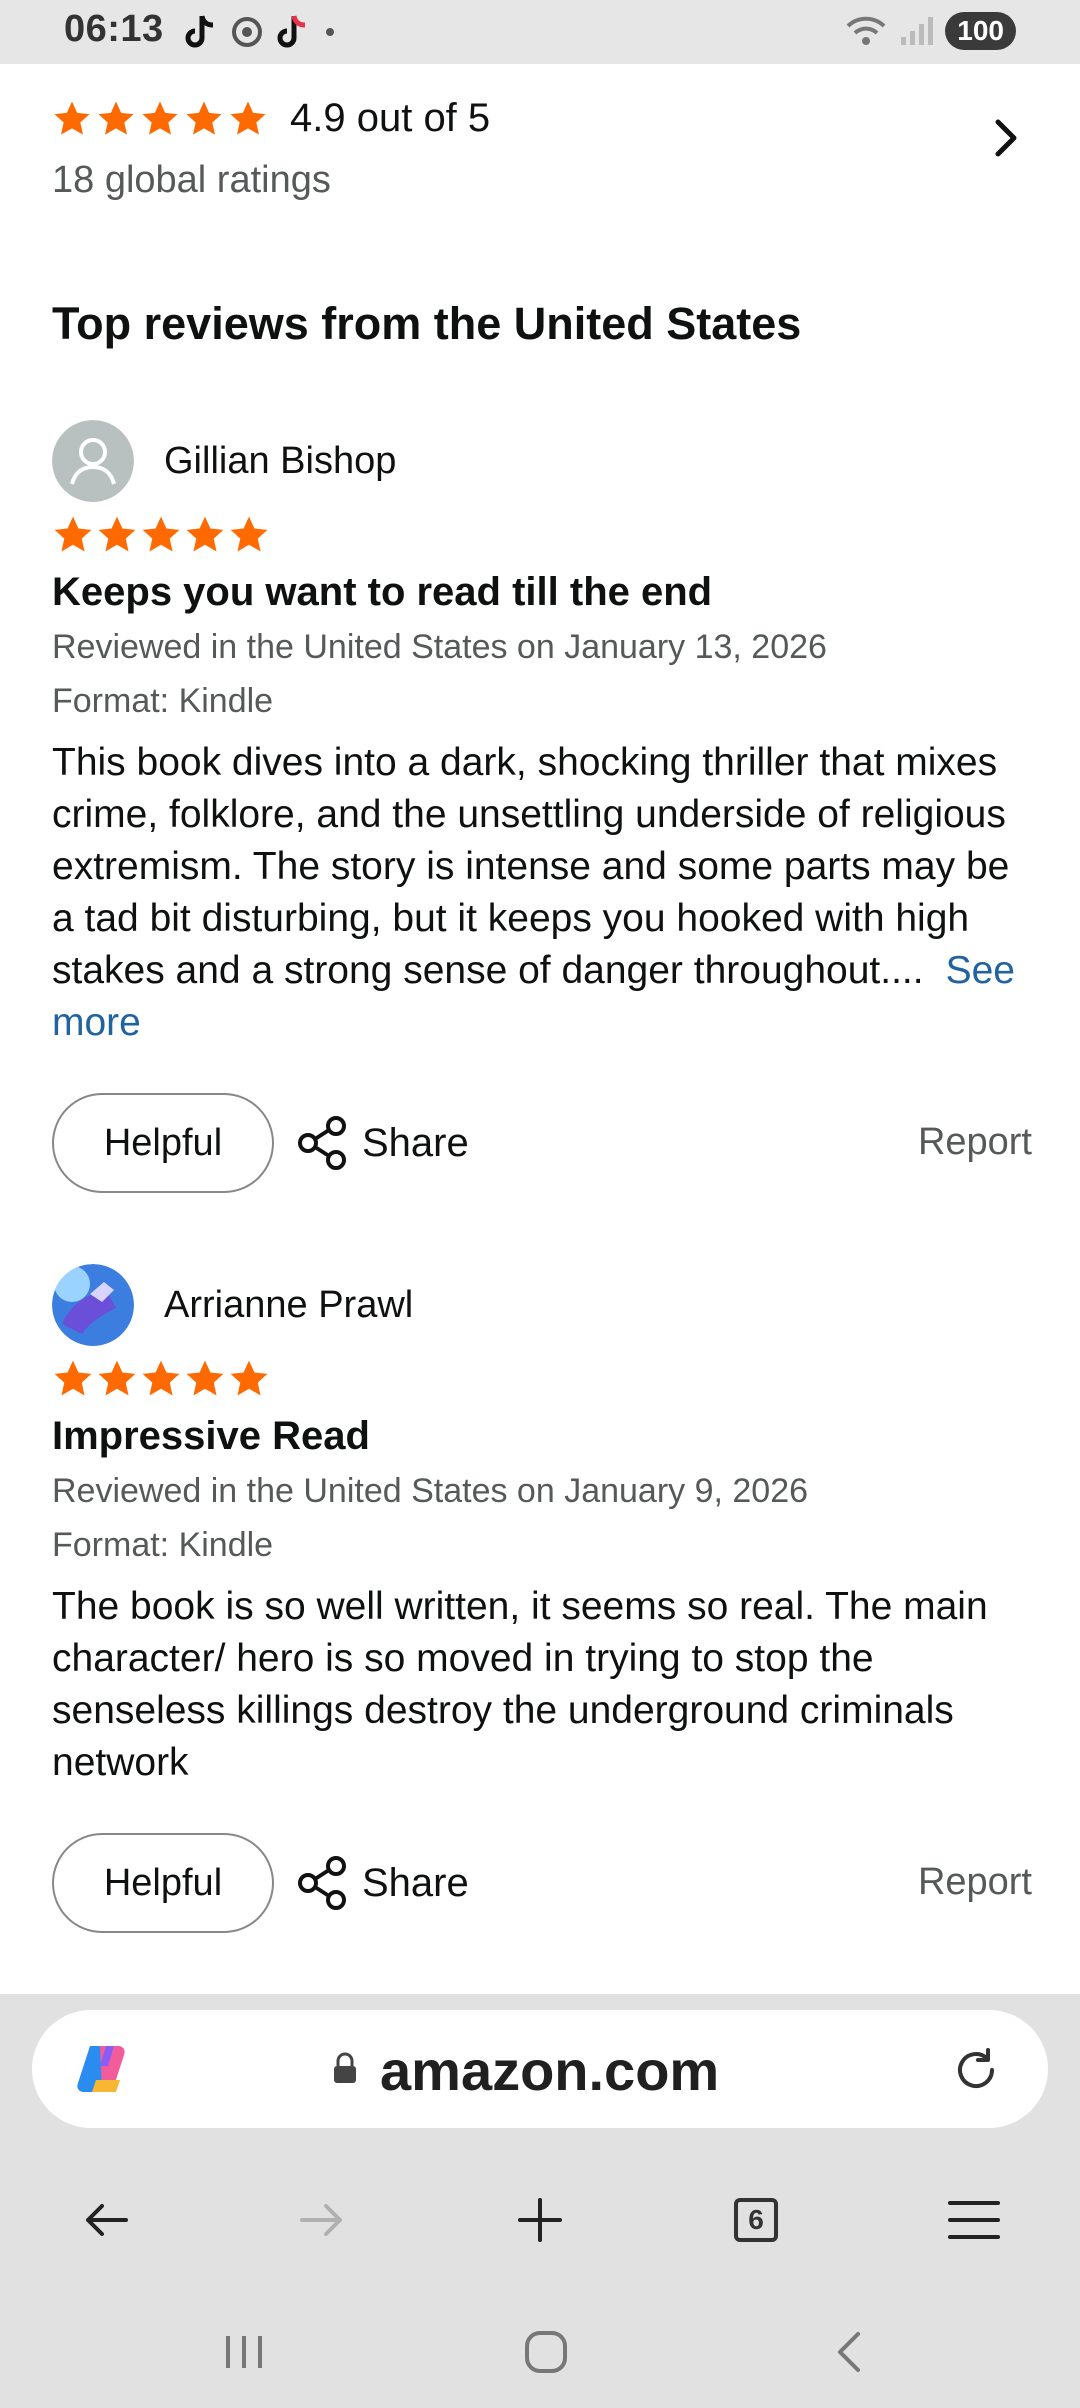 This screenshot has height=2408, width=1080. What do you see at coordinates (980, 31) in the screenshot?
I see `battery-indicator: 100` at bounding box center [980, 31].